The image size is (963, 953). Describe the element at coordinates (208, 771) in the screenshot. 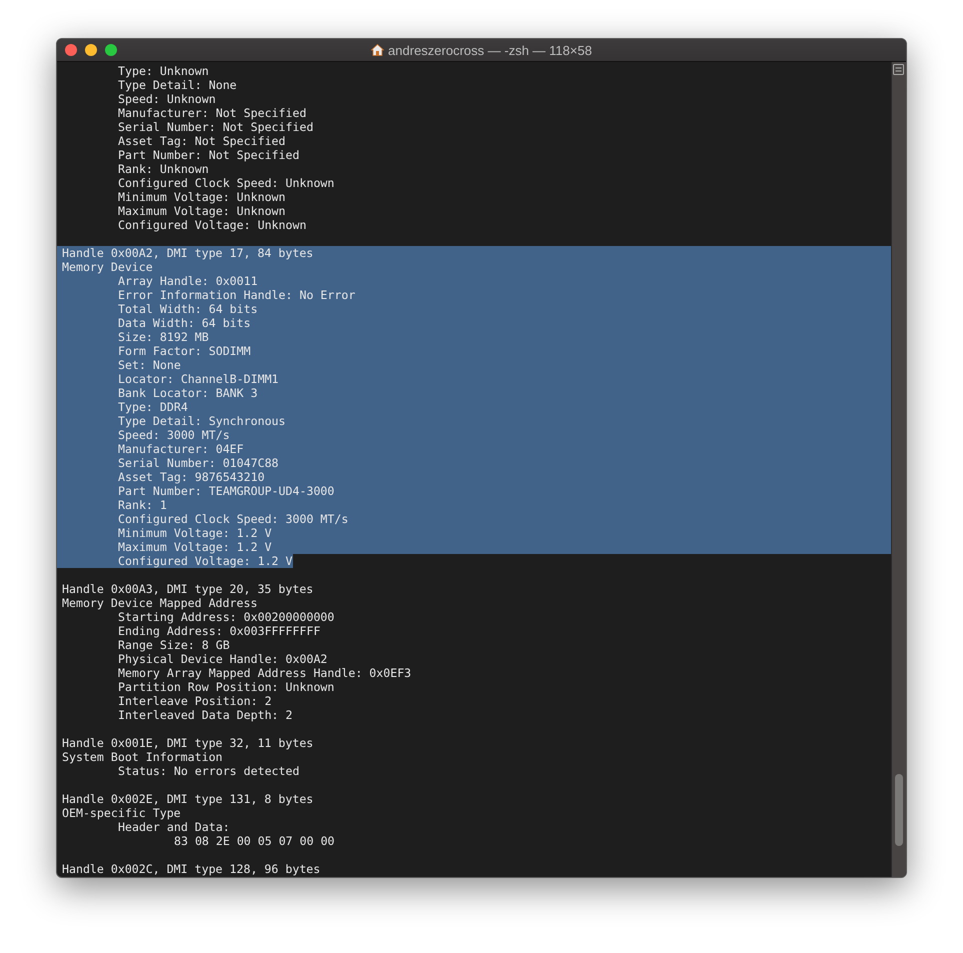

I see `terminal-line: Status: No errors detected` at that location.